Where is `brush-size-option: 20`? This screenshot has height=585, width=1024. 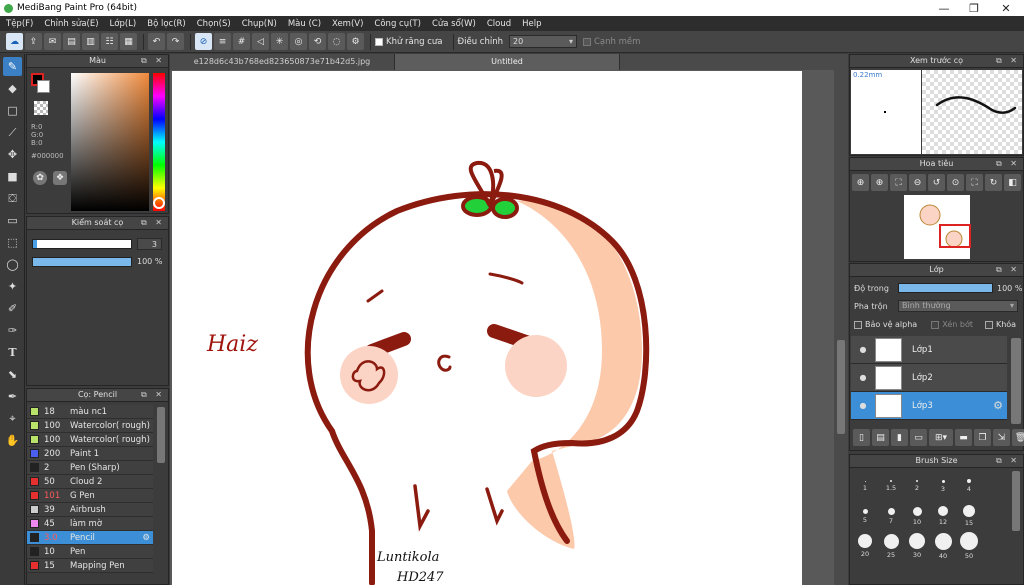
brush-size-option: 20 is located at coordinates (865, 546).